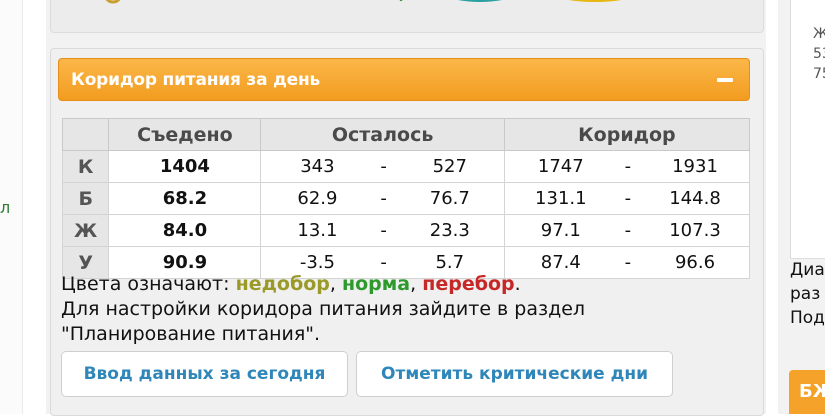 The width and height of the screenshot is (825, 416). Describe the element at coordinates (725, 80) in the screenshot. I see `collapse-button` at that location.